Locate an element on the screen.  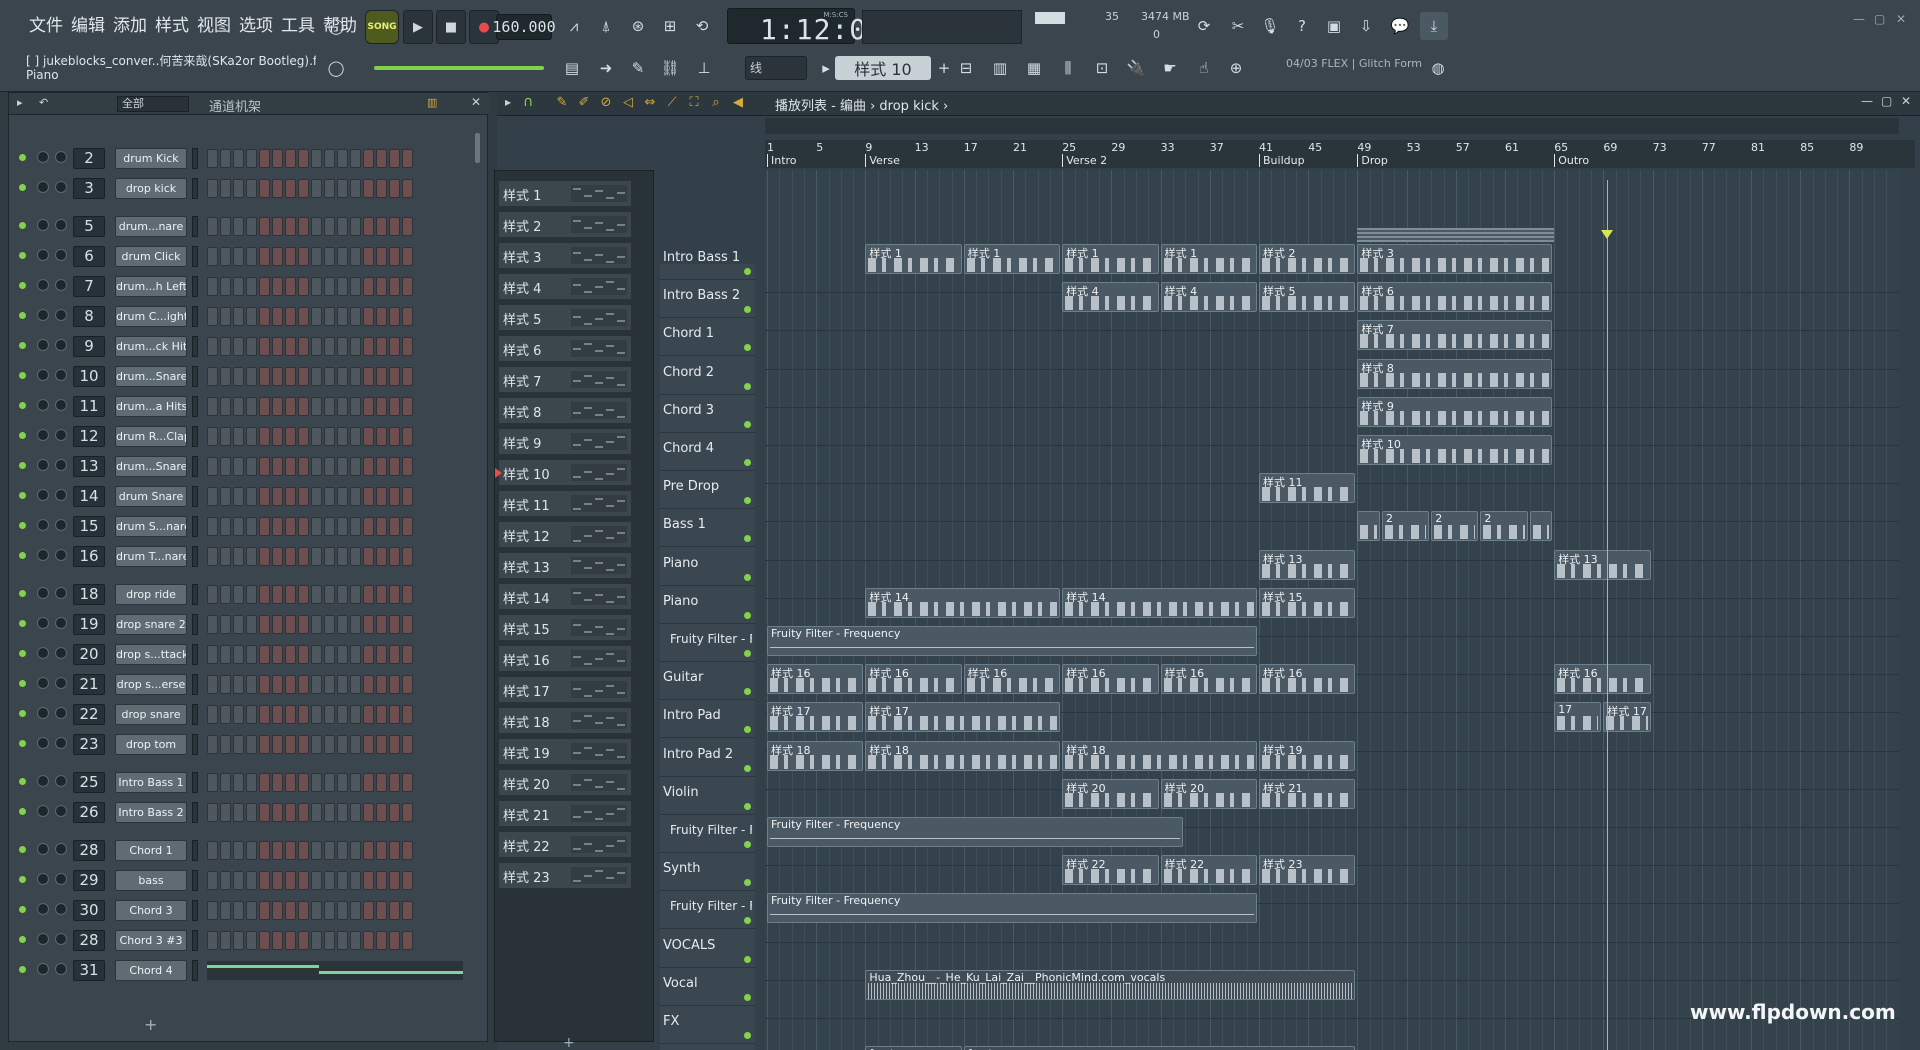
channel-name-button: drop ride is located at coordinates (151, 594).